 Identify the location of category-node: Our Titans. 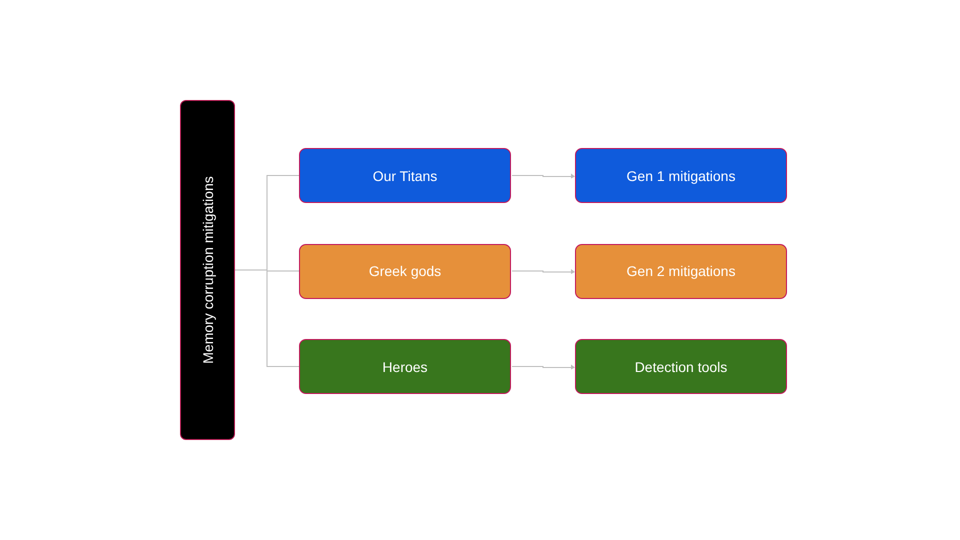
(405, 175).